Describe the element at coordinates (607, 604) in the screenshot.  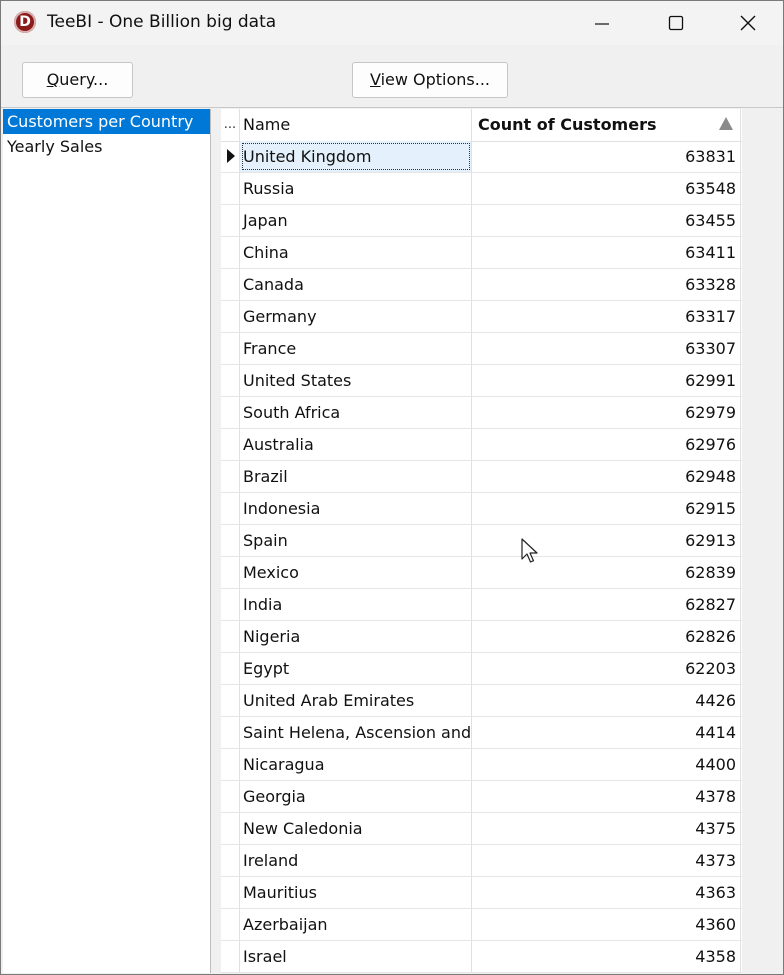
I see `cell-count: 62827` at that location.